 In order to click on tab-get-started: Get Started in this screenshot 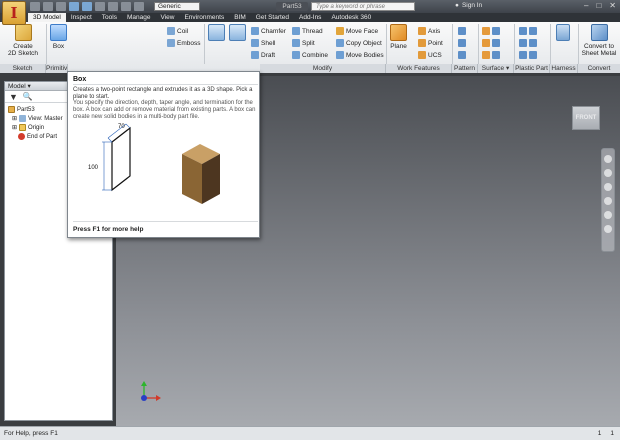, I will do `click(272, 17)`.